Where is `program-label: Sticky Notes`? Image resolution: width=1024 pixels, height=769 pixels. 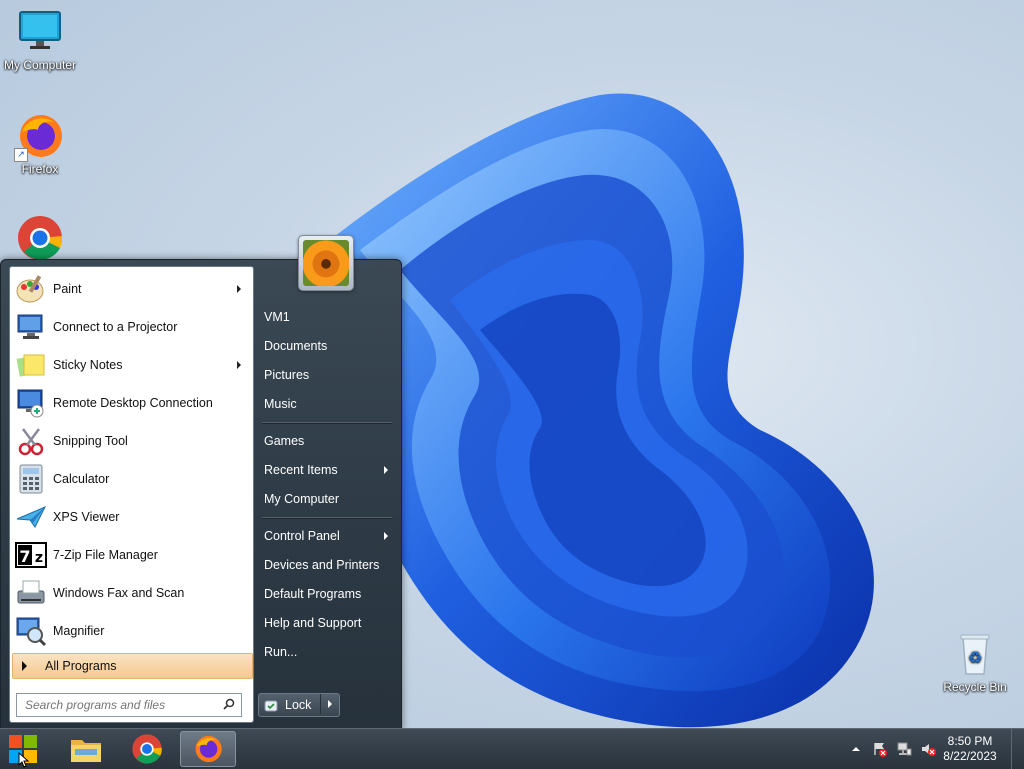 program-label: Sticky Notes is located at coordinates (88, 365).